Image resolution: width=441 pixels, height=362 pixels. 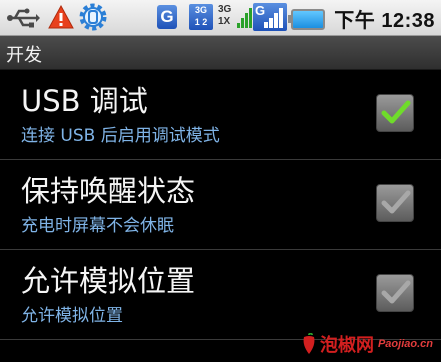 What do you see at coordinates (61, 17) in the screenshot?
I see `warning-icon` at bounding box center [61, 17].